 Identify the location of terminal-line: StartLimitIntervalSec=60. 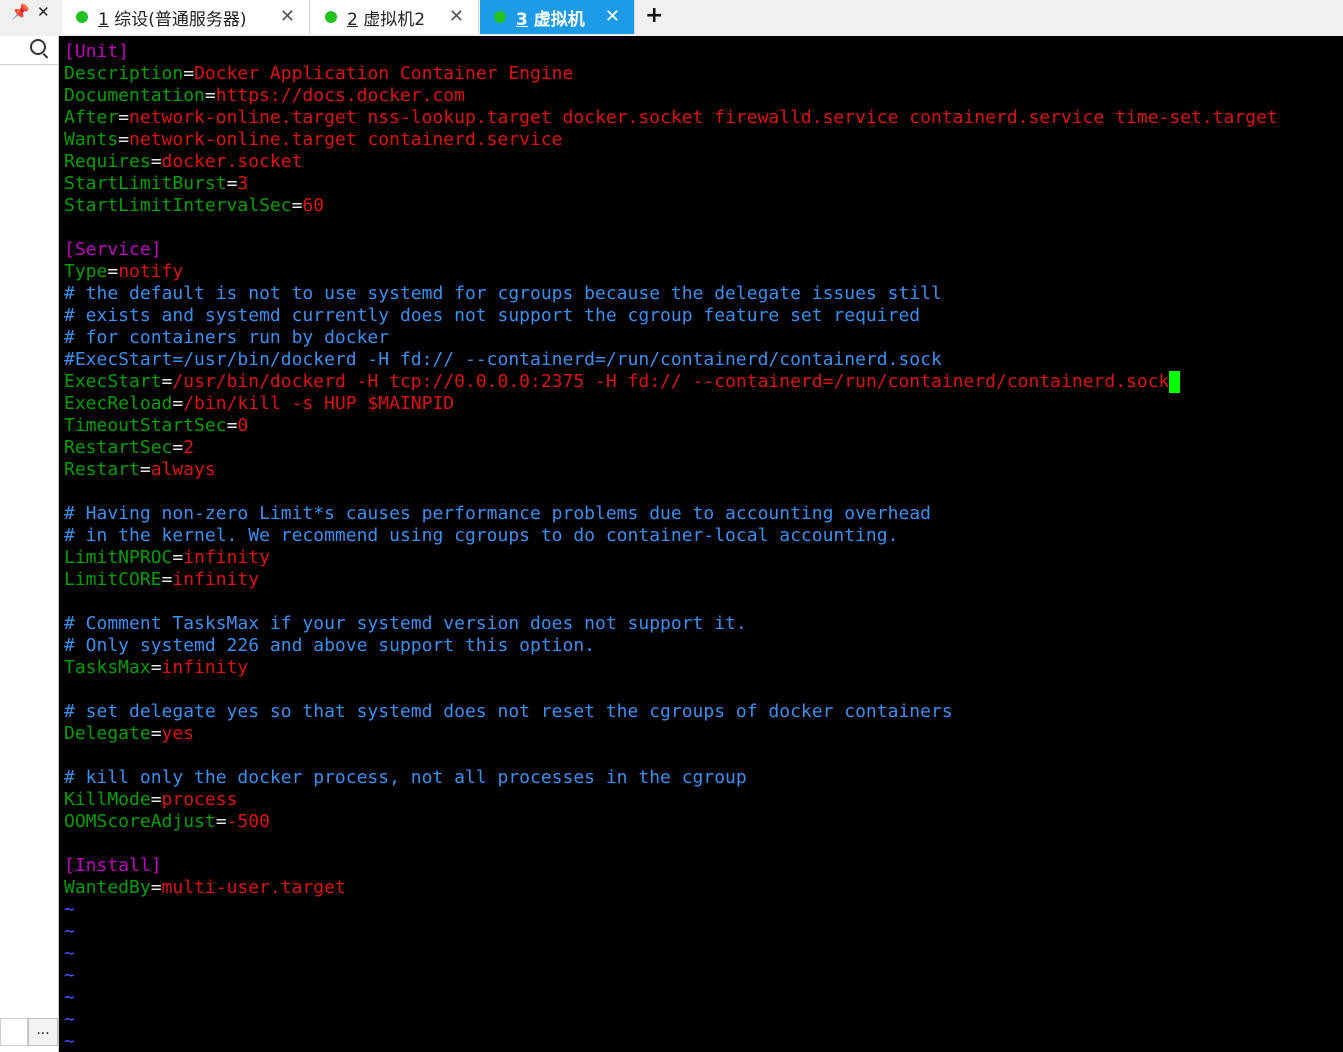
(194, 205).